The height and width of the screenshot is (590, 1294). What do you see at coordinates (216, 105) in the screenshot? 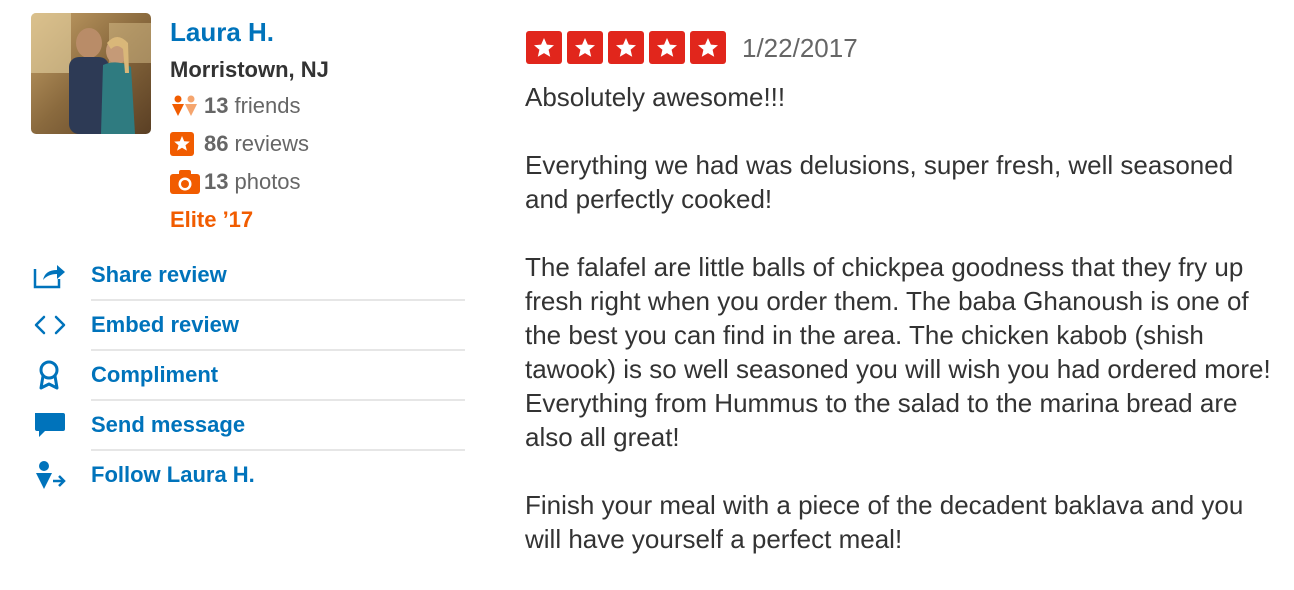
I see `friends-count: 13` at bounding box center [216, 105].